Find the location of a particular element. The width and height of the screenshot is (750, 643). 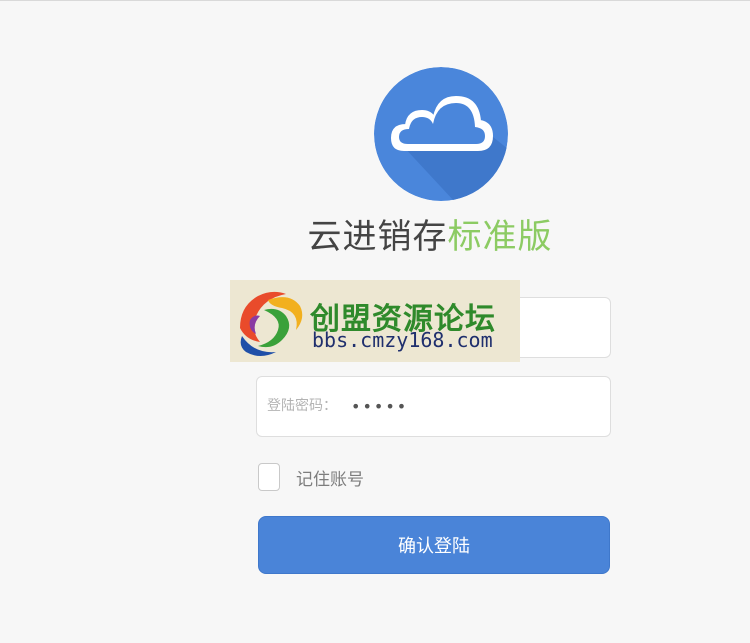

password-value: ••••• is located at coordinates (379, 406).